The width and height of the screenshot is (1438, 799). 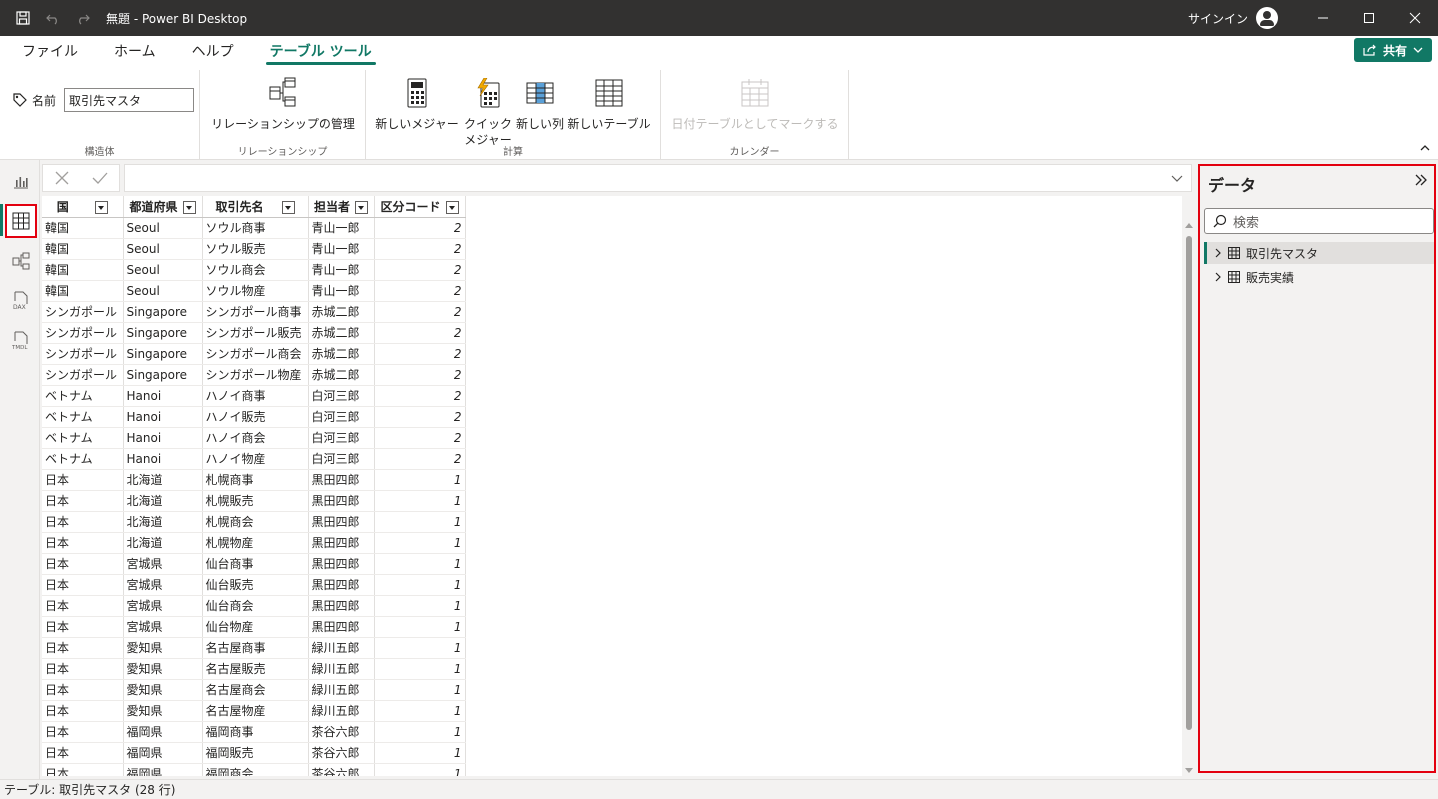 I want to click on avatar-icon, so click(x=1267, y=18).